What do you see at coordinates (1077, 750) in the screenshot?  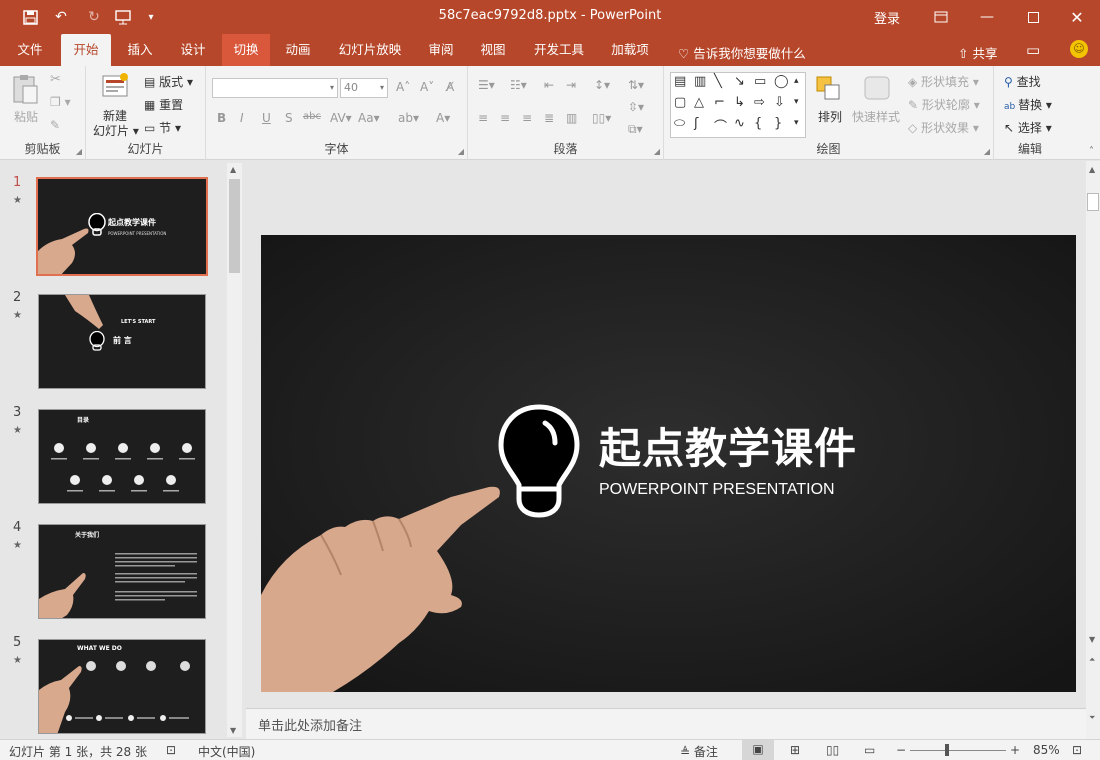 I see `fit-to-window-icon: ⊡` at bounding box center [1077, 750].